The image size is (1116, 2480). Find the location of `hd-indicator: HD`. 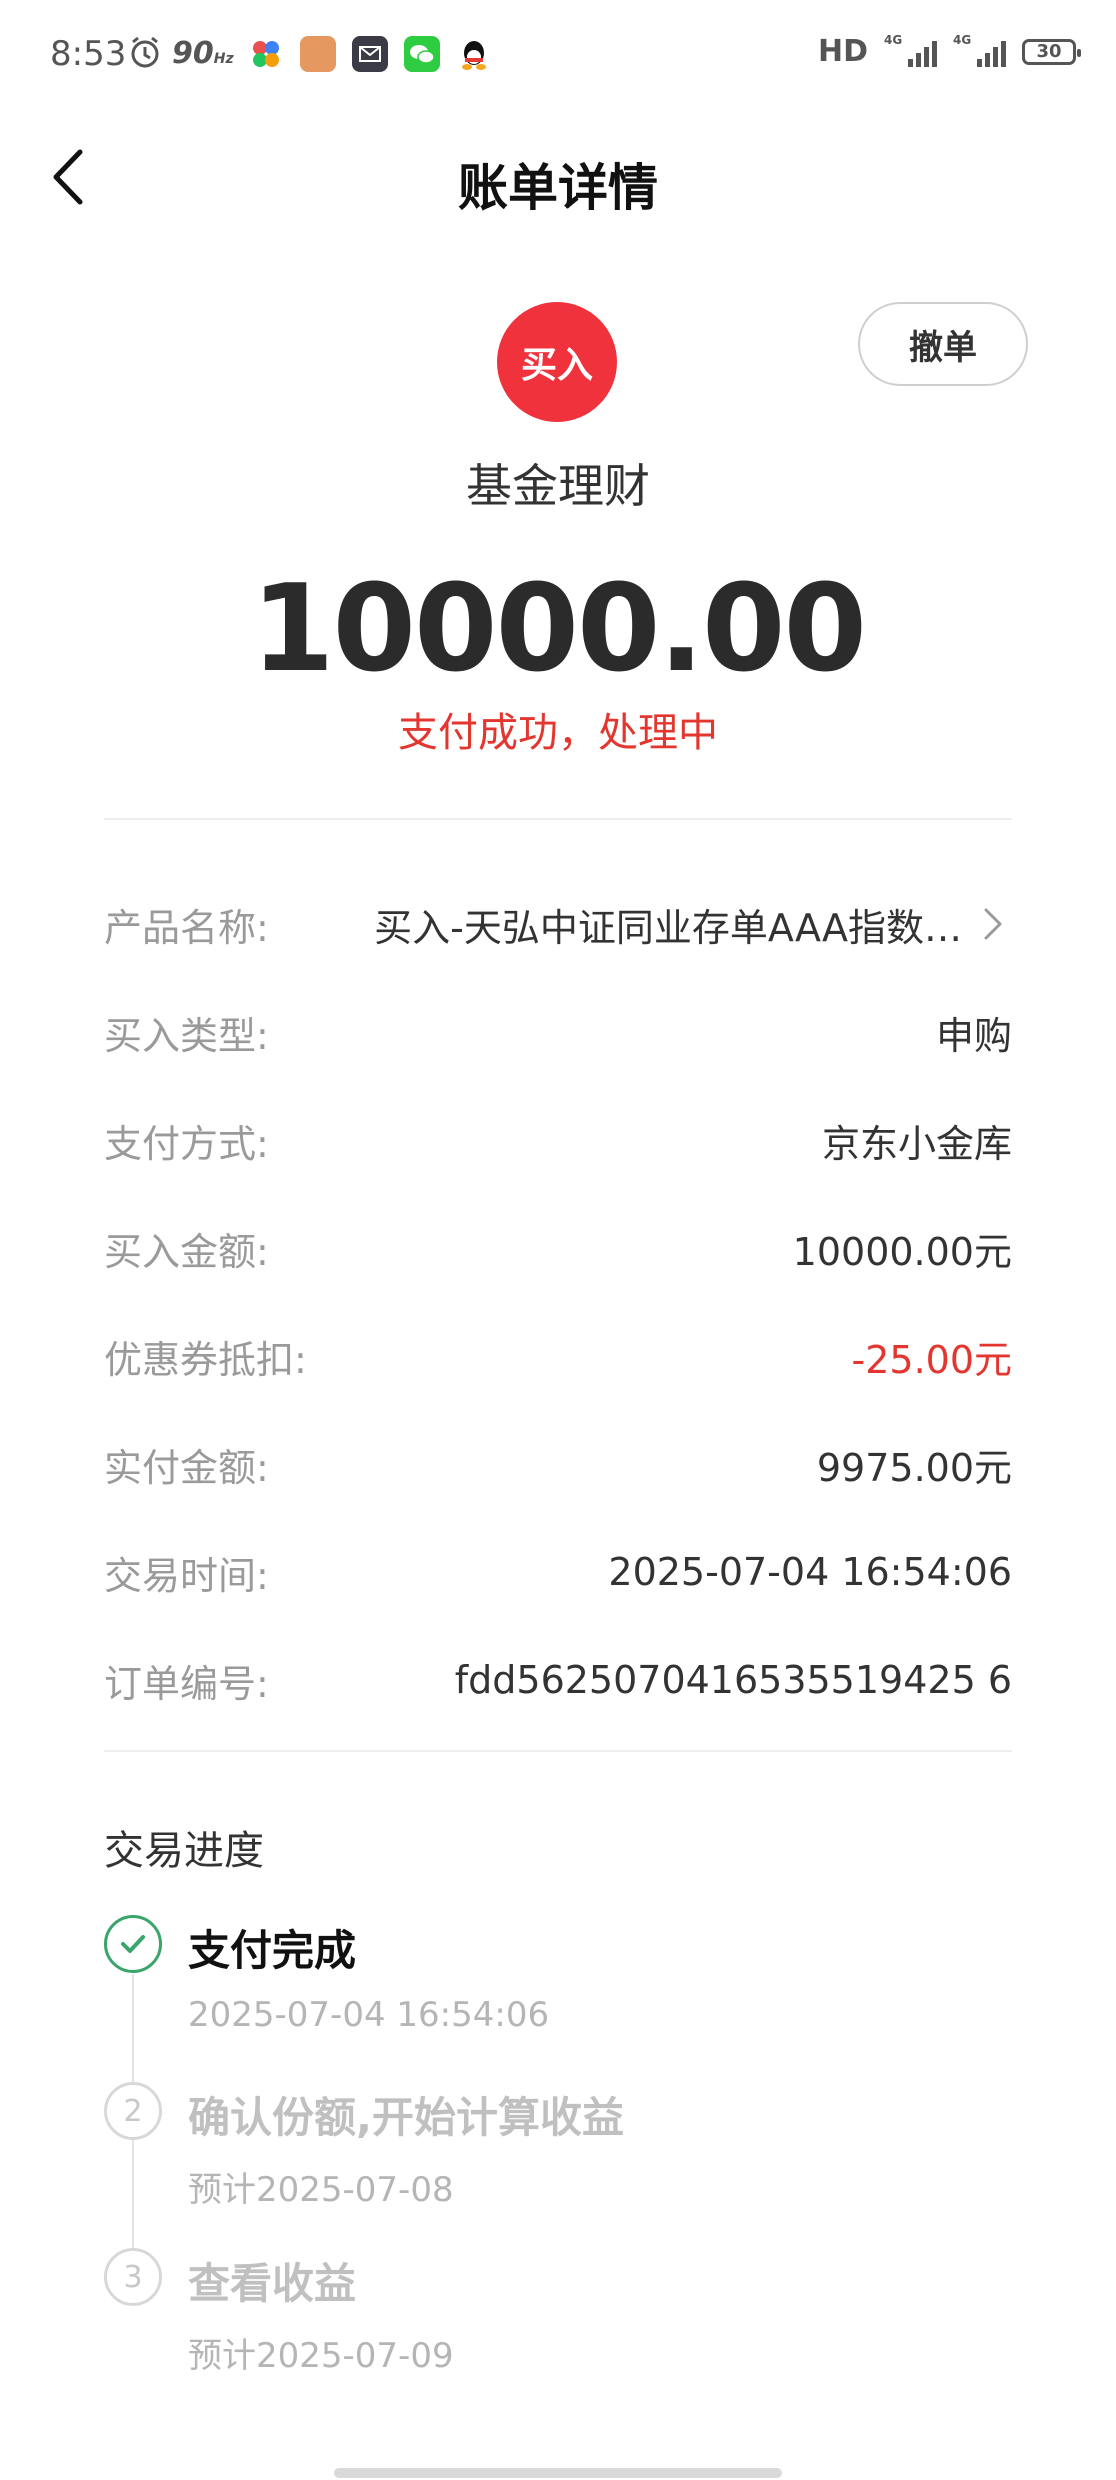

hd-indicator: HD is located at coordinates (842, 51).